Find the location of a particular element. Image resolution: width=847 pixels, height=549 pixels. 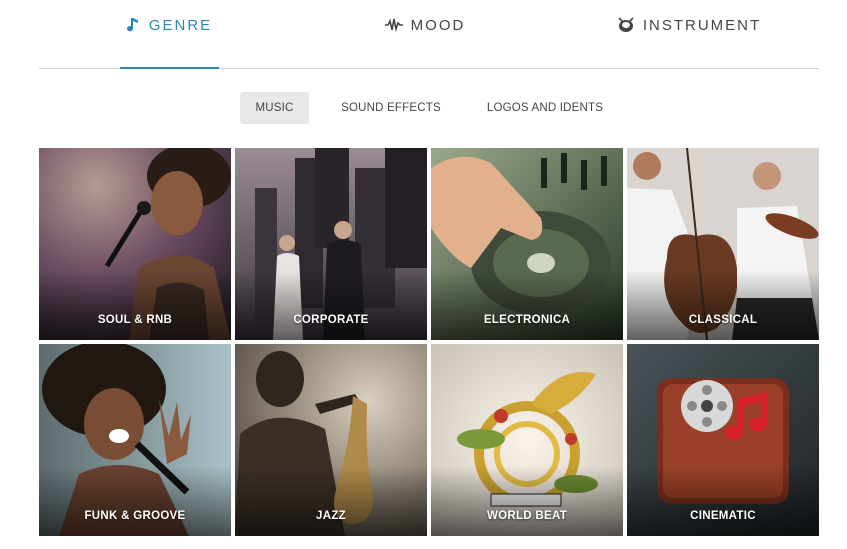

genre-tile-world-beat: WORLD BEAT is located at coordinates (527, 440).